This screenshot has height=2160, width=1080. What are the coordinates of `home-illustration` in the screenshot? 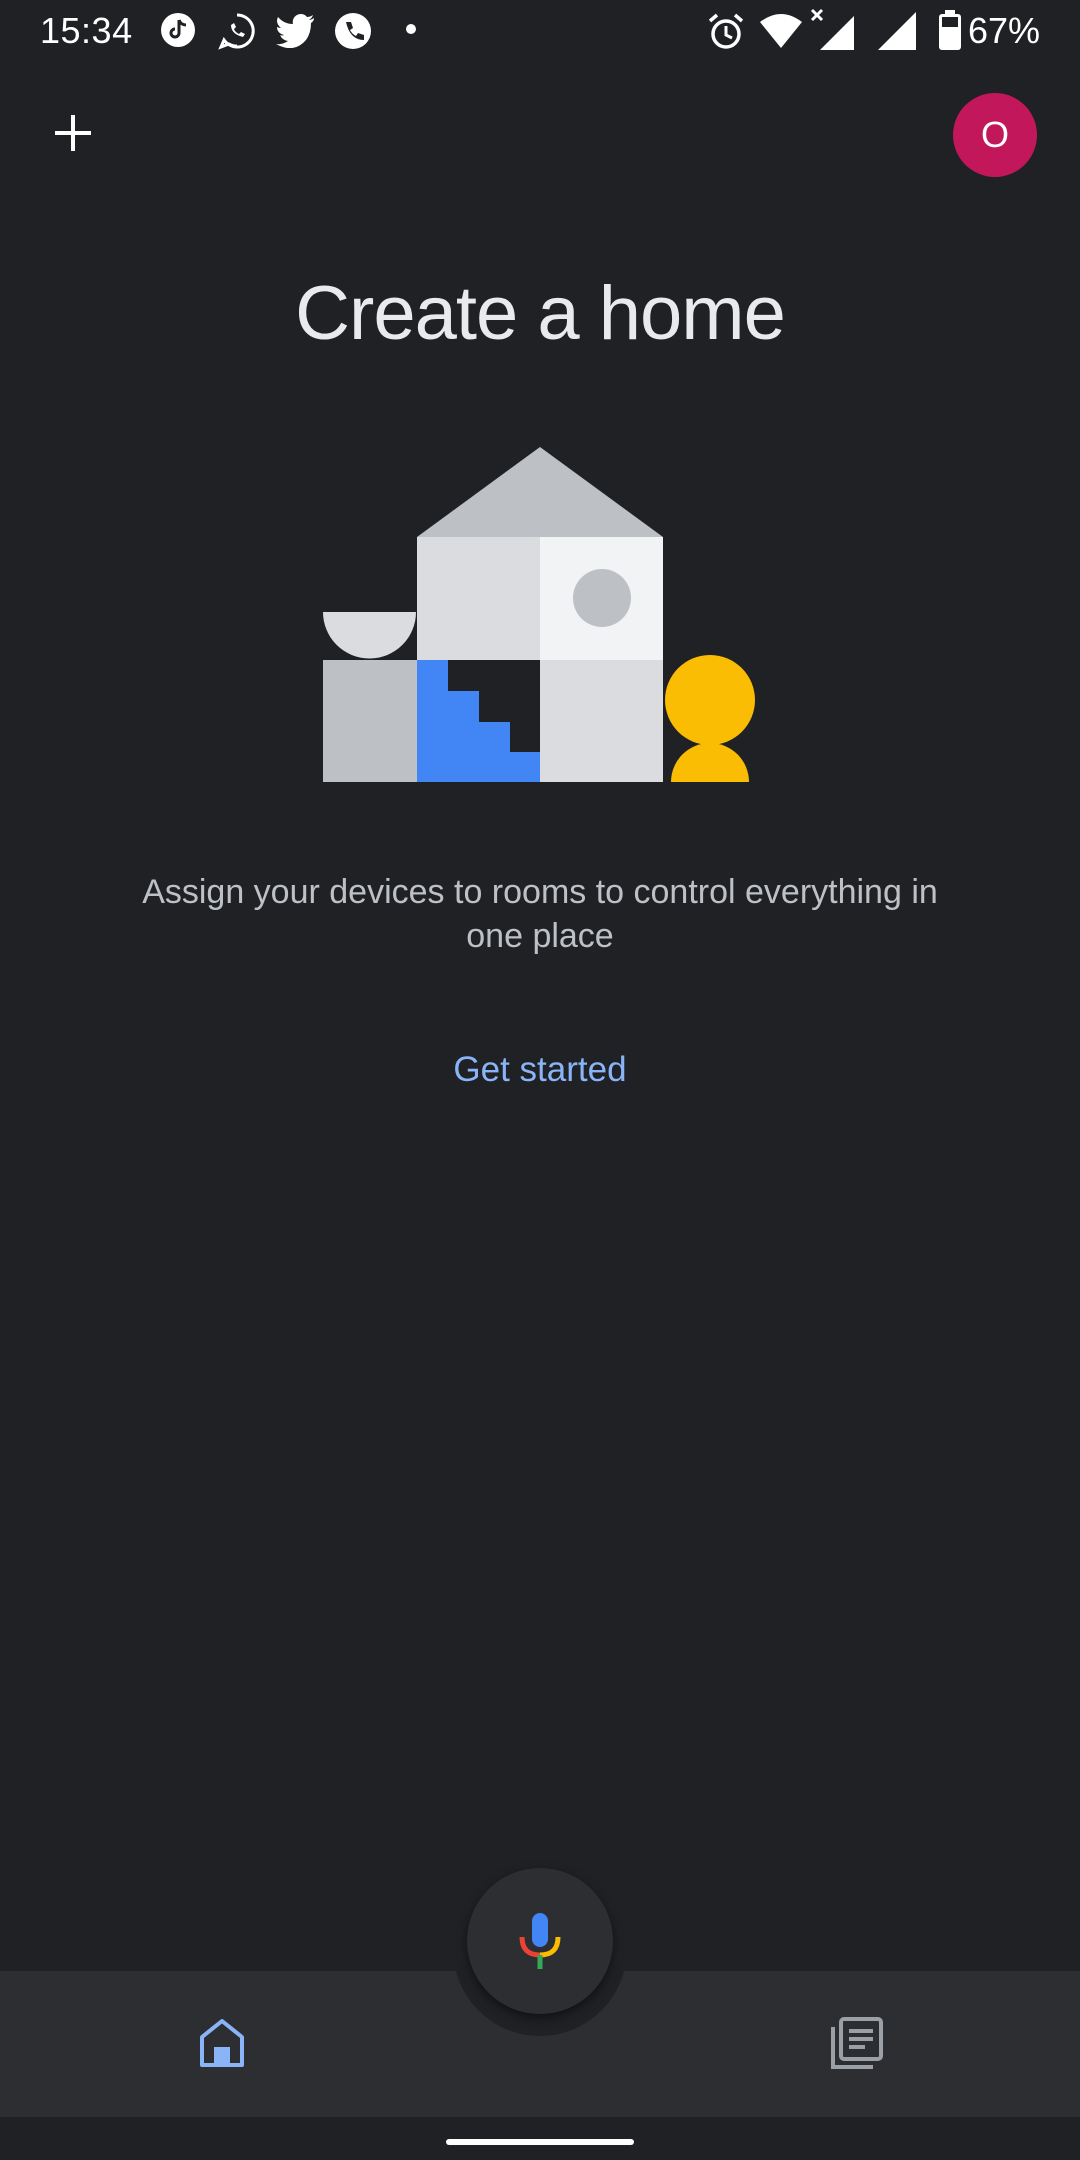 It's located at (539, 614).